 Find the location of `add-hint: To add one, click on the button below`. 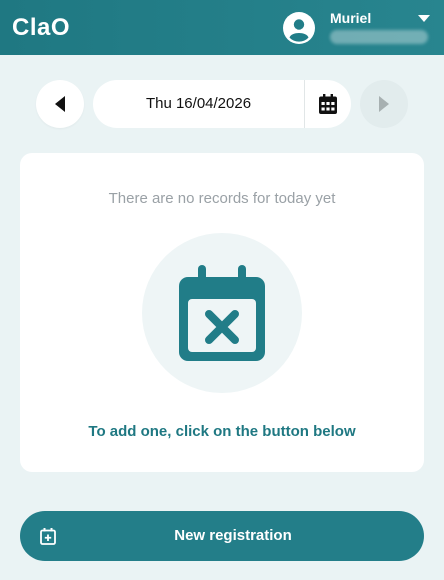

add-hint: To add one, click on the button below is located at coordinates (222, 431).